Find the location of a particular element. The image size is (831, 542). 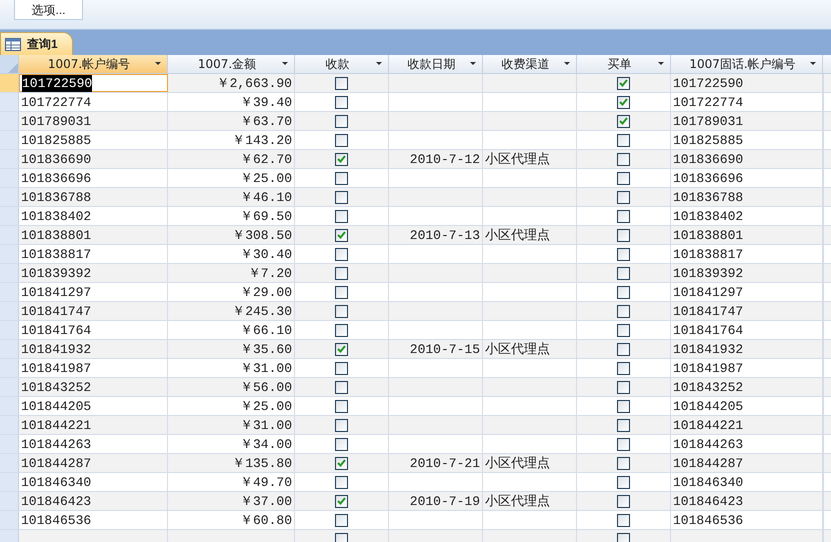

table-cell: ￥2,663.90 is located at coordinates (254, 83).